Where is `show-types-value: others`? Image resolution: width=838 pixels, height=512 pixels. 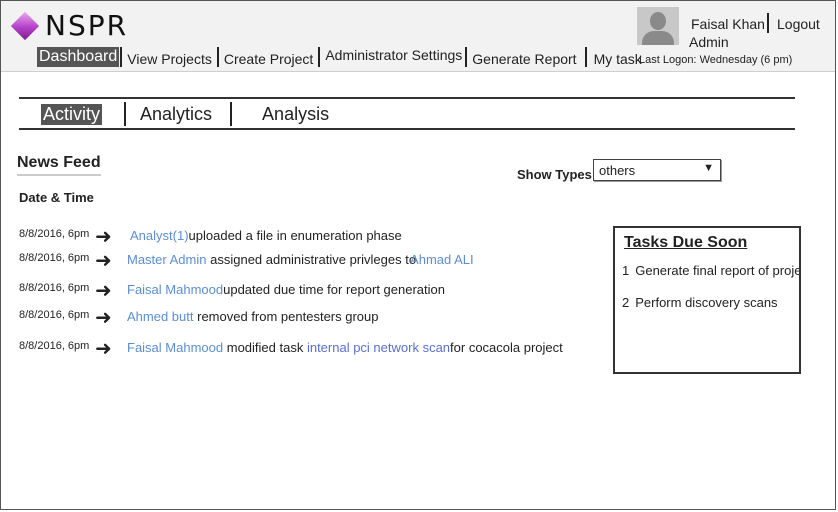 show-types-value: others is located at coordinates (617, 170).